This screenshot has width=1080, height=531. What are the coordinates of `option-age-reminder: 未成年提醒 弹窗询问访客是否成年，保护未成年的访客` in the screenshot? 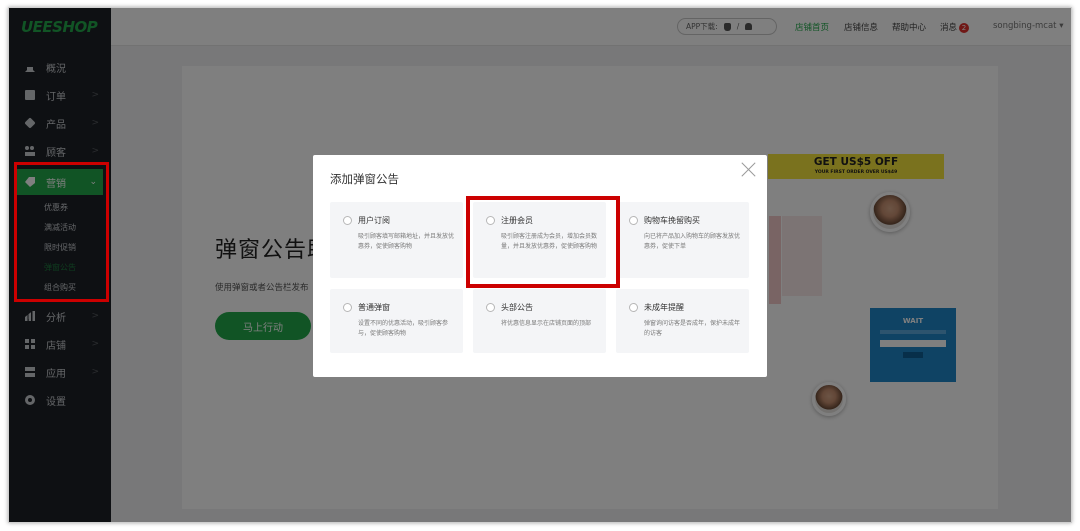 It's located at (682, 321).